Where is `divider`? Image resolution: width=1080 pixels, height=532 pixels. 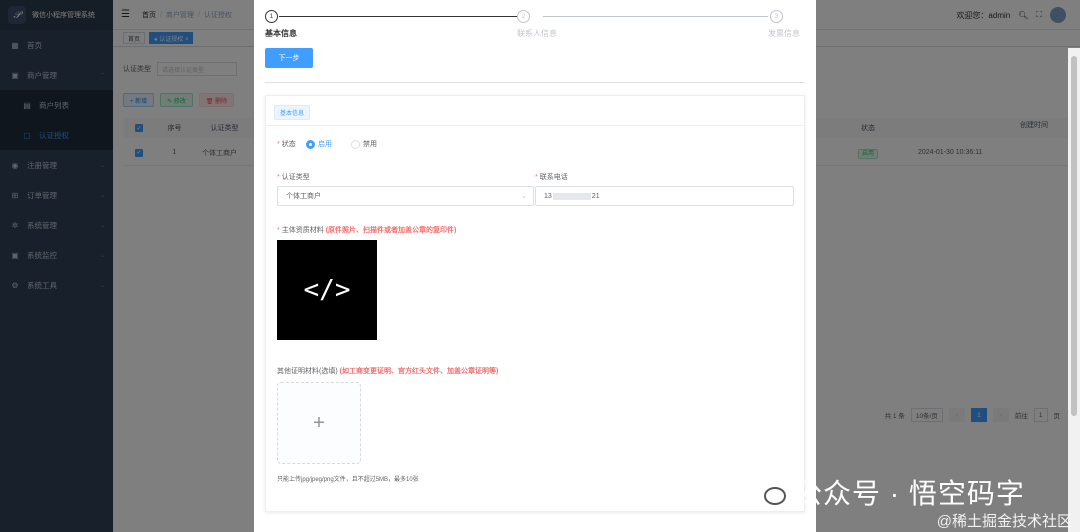 divider is located at coordinates (535, 82).